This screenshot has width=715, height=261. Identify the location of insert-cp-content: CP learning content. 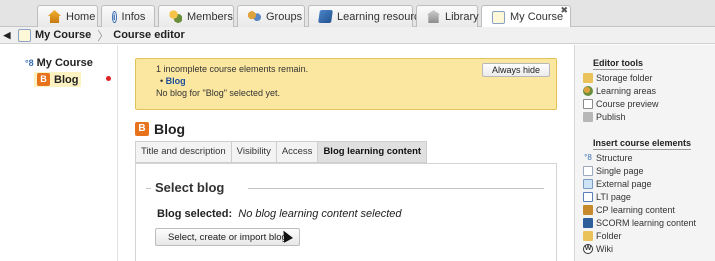
(629, 210).